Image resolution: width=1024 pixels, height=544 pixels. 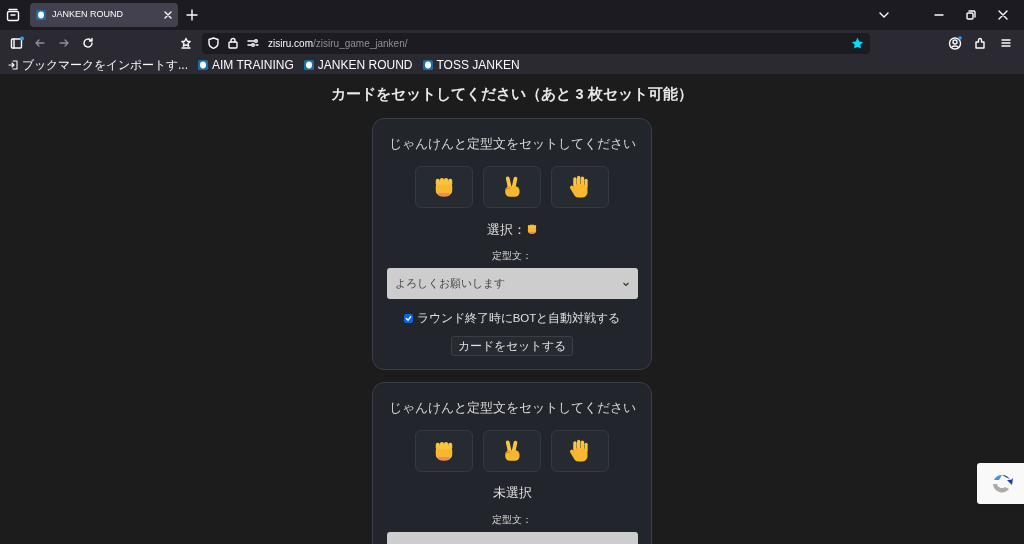 What do you see at coordinates (512, 94) in the screenshot?
I see `page-heading: カードをセットしてください（あと 3 枚セット可能）` at bounding box center [512, 94].